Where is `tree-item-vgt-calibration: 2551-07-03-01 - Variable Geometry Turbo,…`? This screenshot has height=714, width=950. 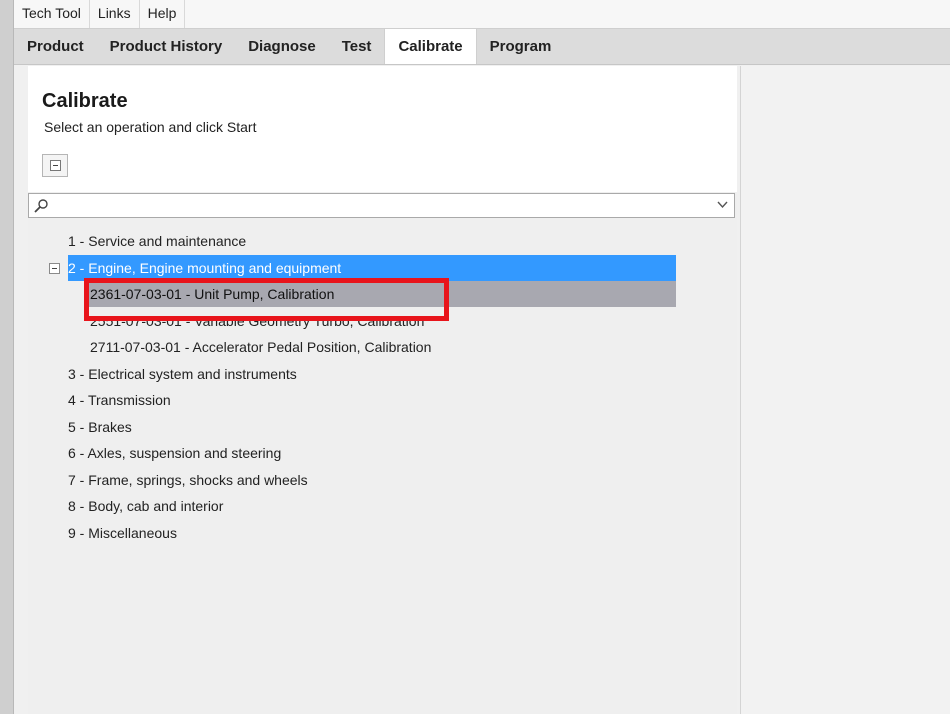
tree-item-vgt-calibration: 2551-07-03-01 - Variable Geometry Turbo,… is located at coordinates (257, 321).